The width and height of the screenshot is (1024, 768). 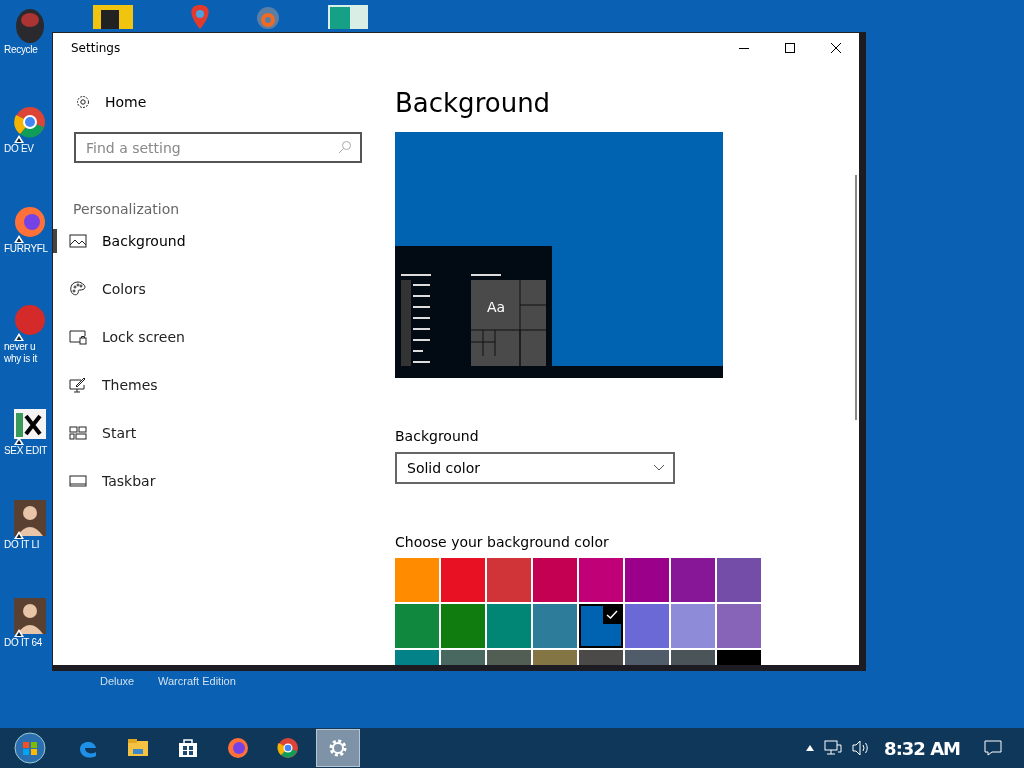 What do you see at coordinates (78, 433) in the screenshot?
I see `tiles-icon` at bounding box center [78, 433].